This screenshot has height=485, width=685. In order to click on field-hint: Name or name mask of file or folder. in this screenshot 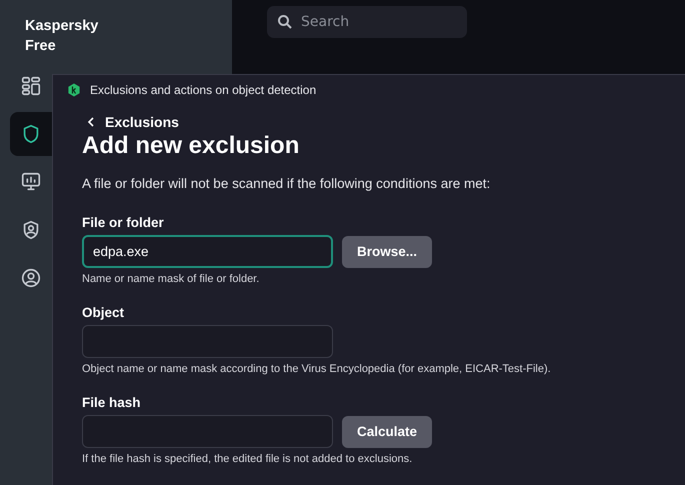, I will do `click(171, 279)`.